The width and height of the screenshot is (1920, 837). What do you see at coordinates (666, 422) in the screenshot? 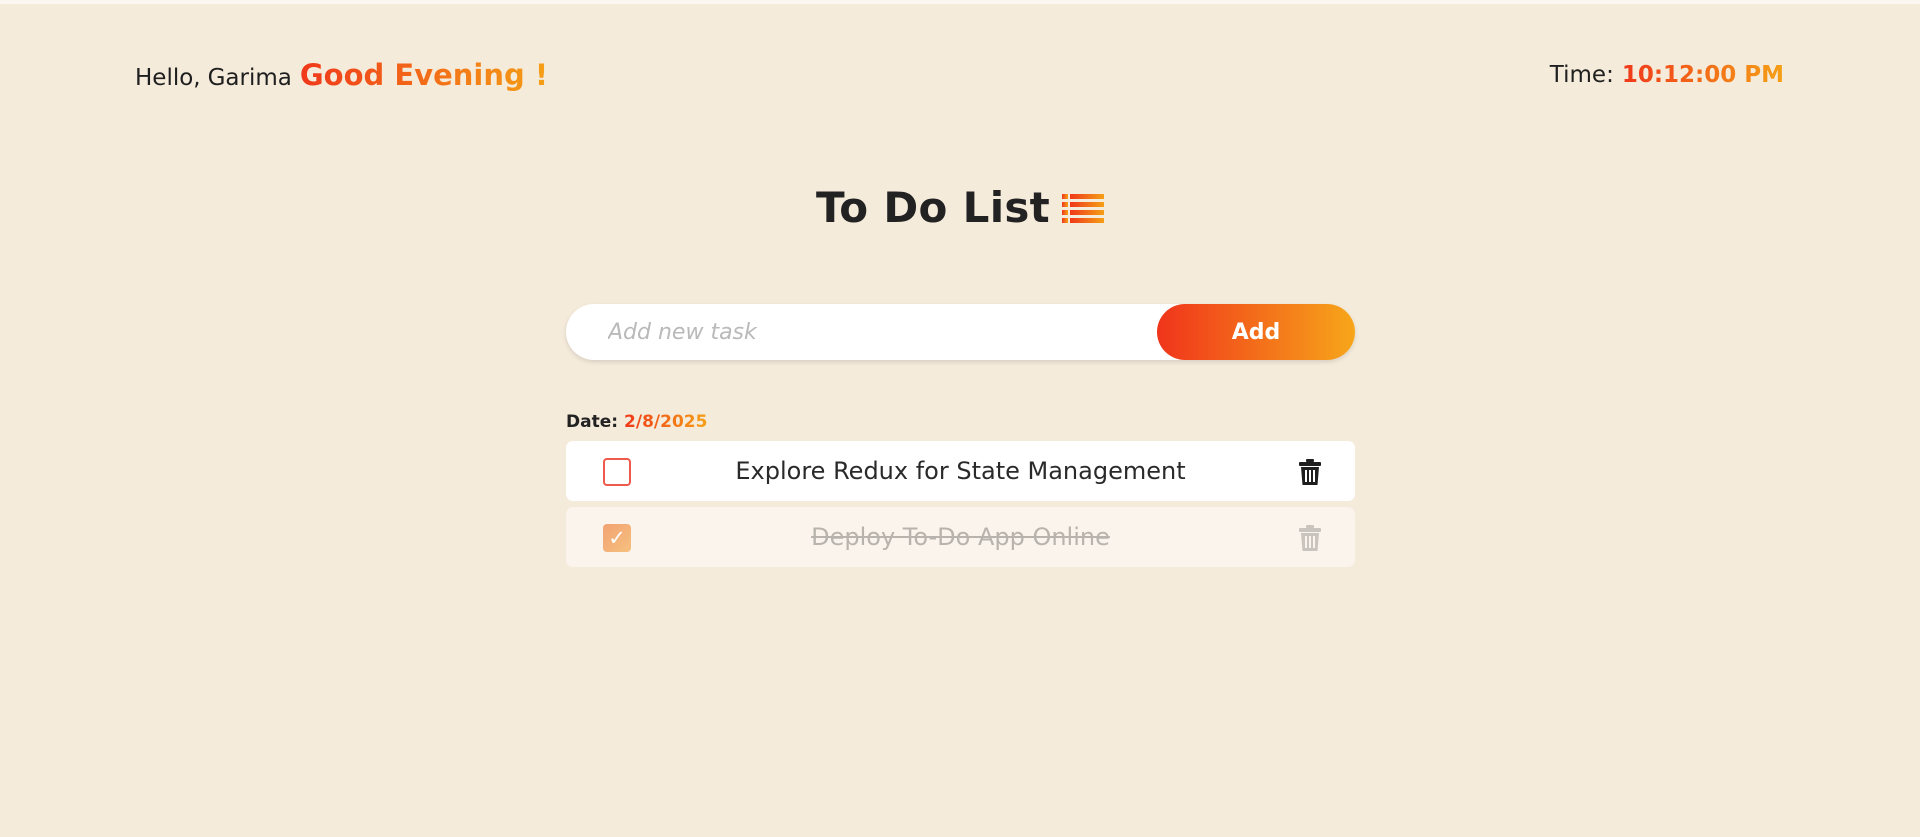
I see `date-value: 2/8/2025` at bounding box center [666, 422].